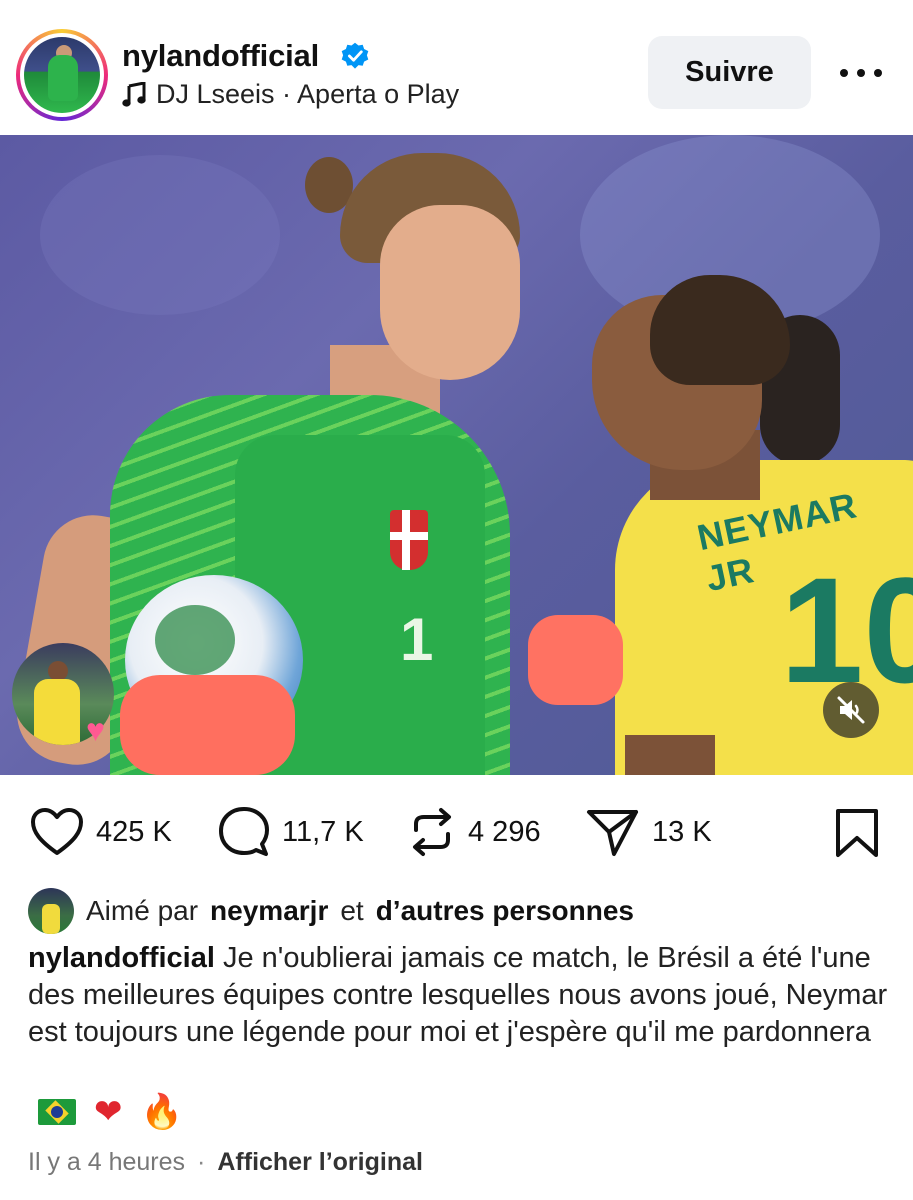 The image size is (913, 1200). What do you see at coordinates (861, 73) in the screenshot?
I see `more-options-icon` at bounding box center [861, 73].